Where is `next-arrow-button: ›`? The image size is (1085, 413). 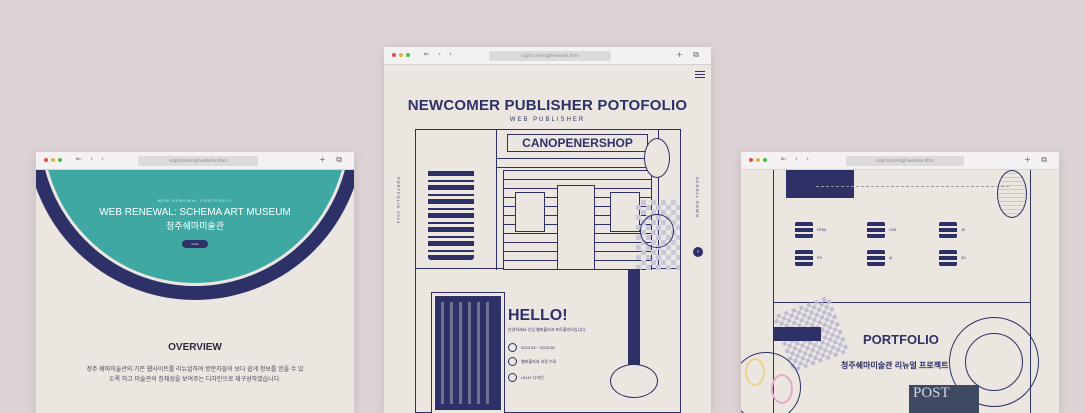 next-arrow-button: › is located at coordinates (698, 252).